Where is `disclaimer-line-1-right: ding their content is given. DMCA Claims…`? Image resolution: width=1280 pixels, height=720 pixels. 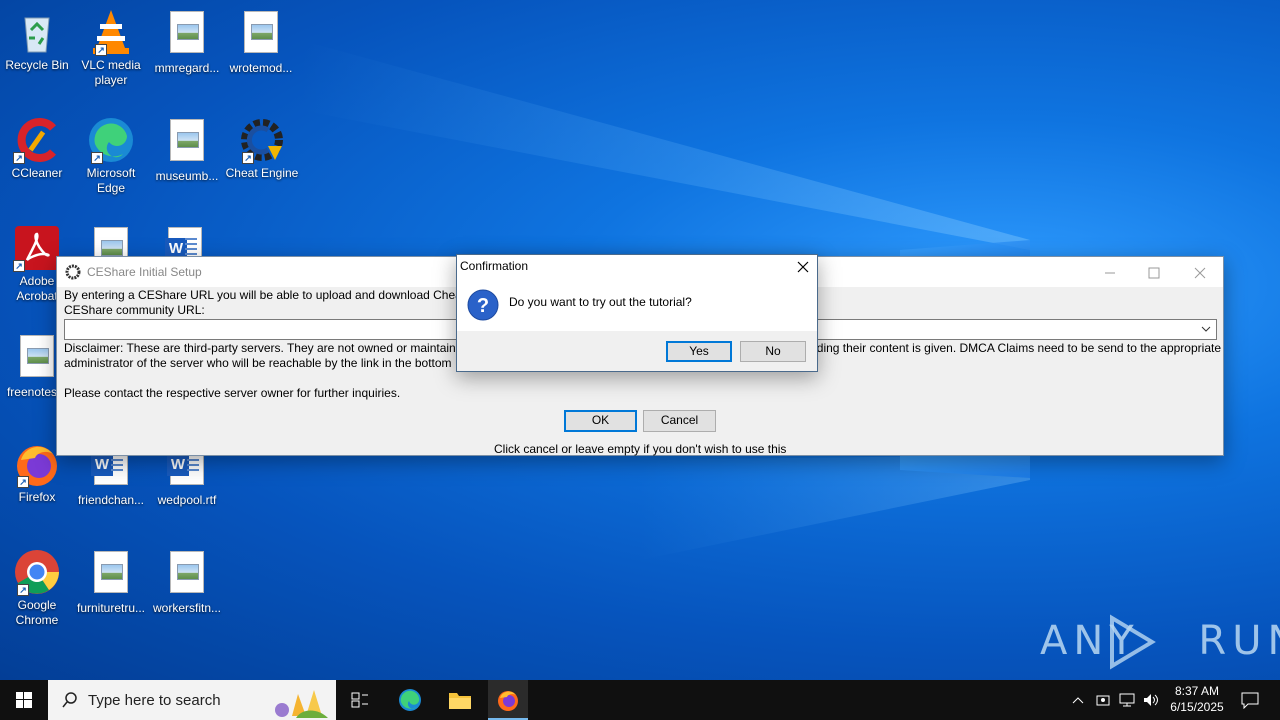 disclaimer-line-1-right: ding their content is given. DMCA Claims… is located at coordinates (1018, 348).